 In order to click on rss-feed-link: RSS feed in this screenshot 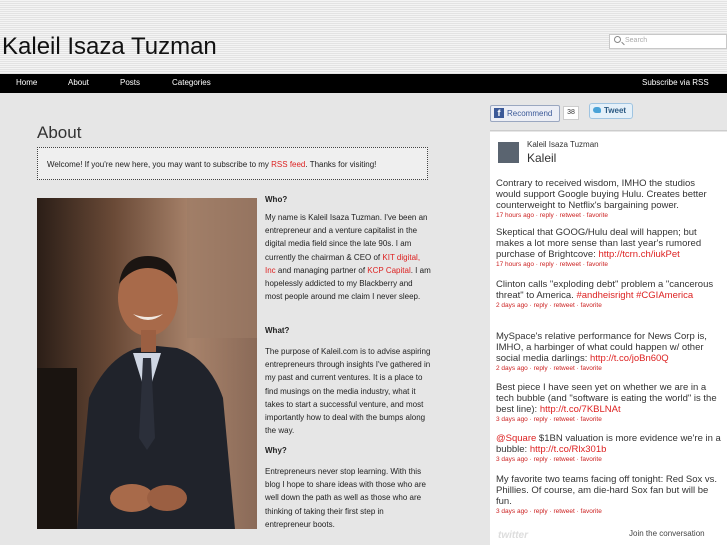, I will do `click(288, 164)`.